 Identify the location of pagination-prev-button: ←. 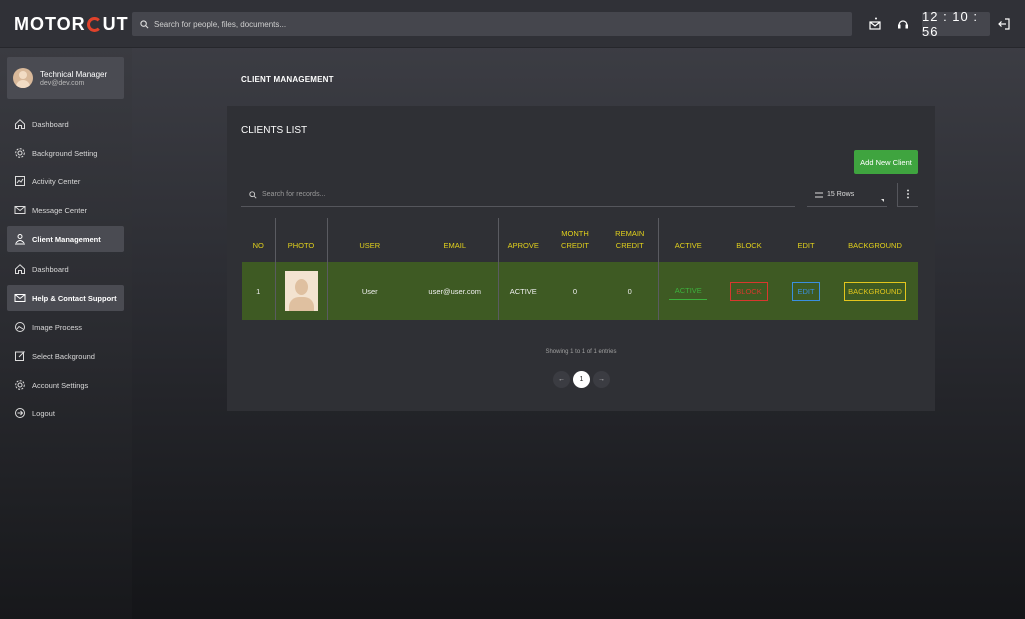
(561, 379).